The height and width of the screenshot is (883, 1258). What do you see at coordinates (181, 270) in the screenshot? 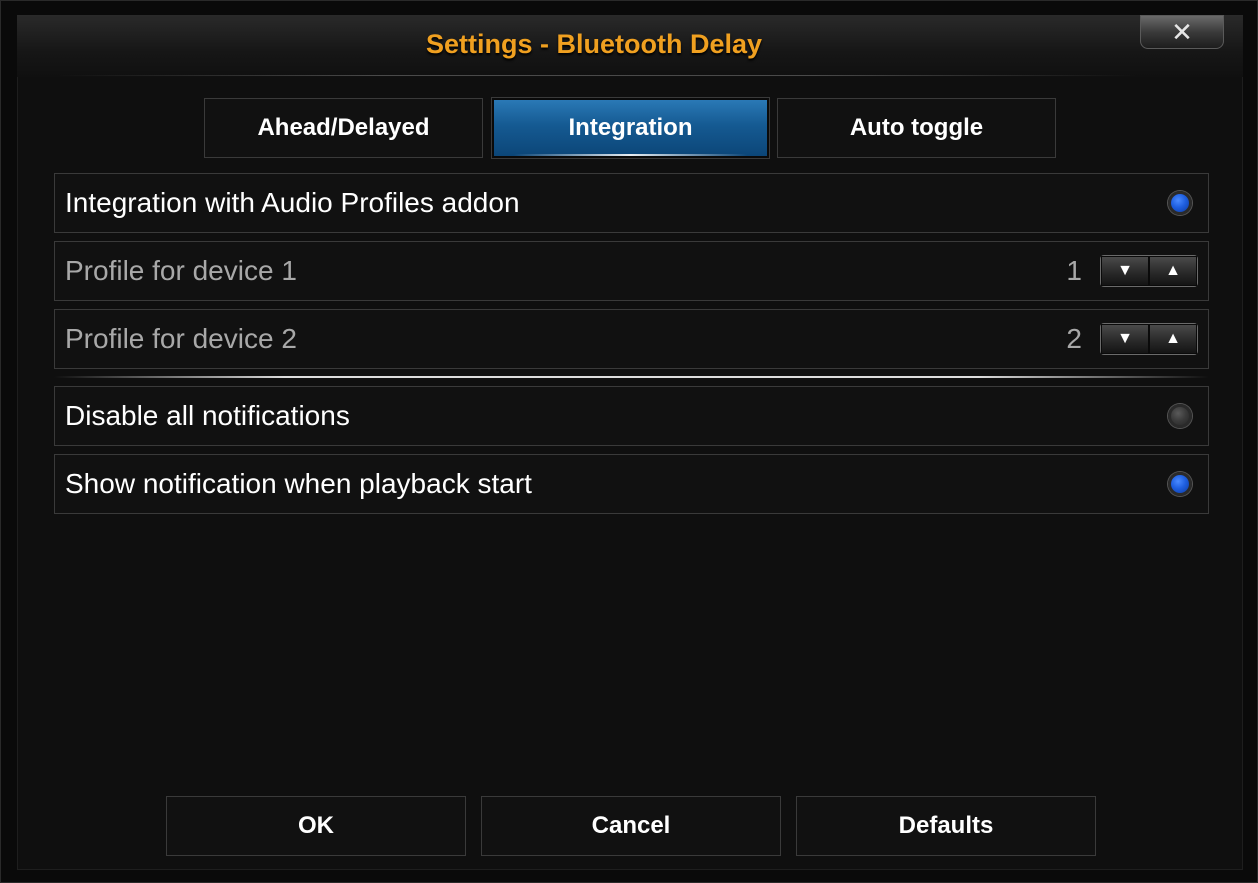
I see `setting-label: Profile for device 1` at bounding box center [181, 270].